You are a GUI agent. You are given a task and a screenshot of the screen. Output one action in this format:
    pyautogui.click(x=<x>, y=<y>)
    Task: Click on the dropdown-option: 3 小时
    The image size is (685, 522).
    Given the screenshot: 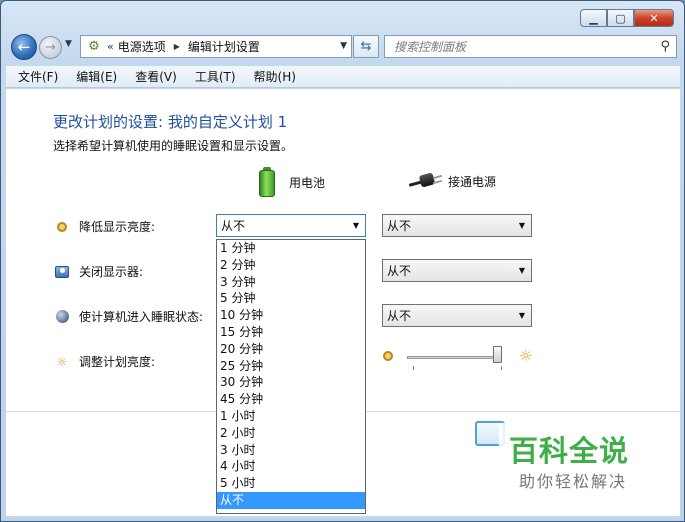 What is the action you would take?
    pyautogui.click(x=291, y=450)
    